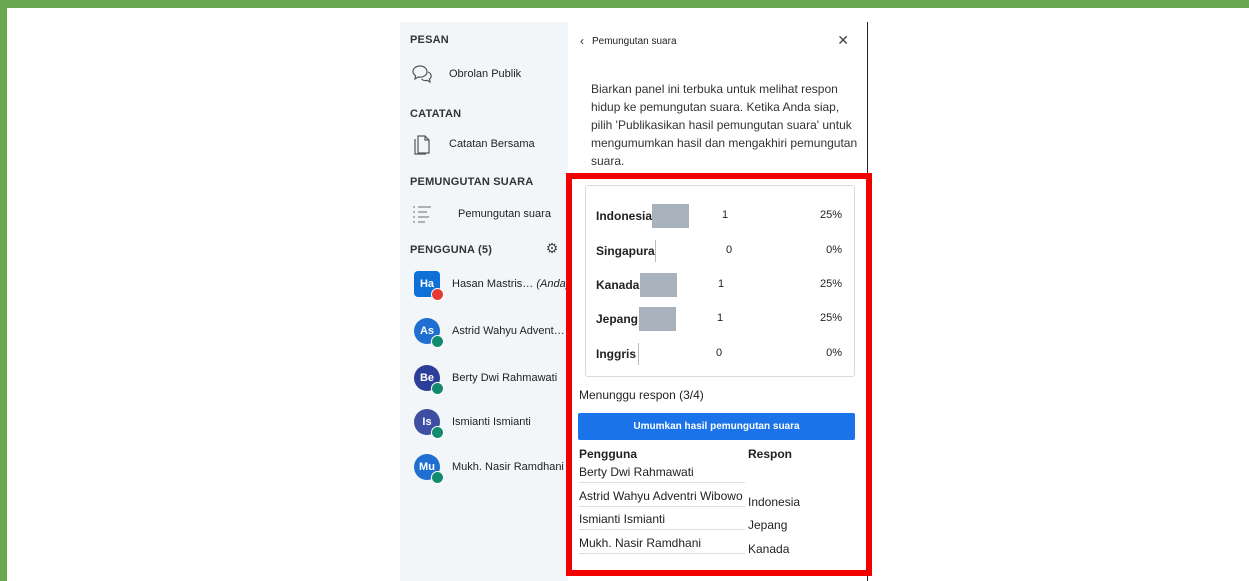  I want to click on avatar: As, so click(429, 333).